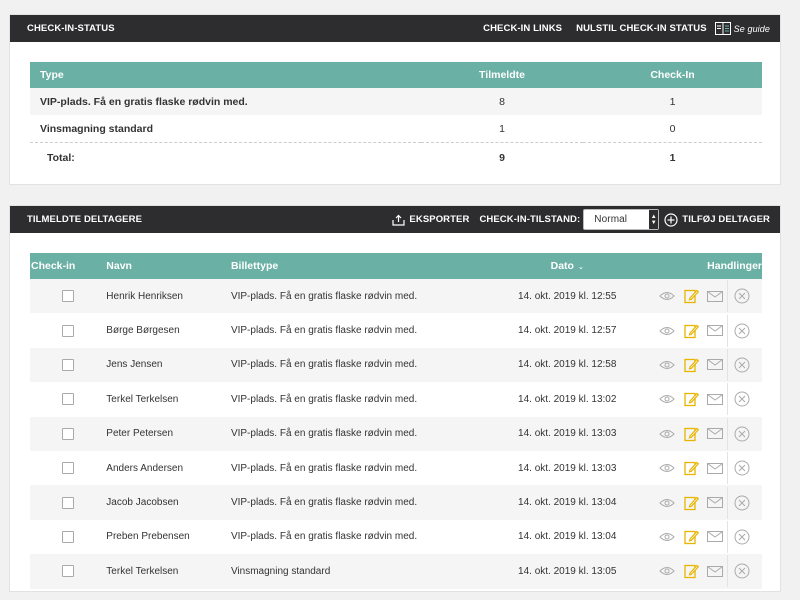 This screenshot has width=800, height=600. Describe the element at coordinates (567, 571) in the screenshot. I see `participant-date: 14. okt. 2019 kl. 13:05` at that location.